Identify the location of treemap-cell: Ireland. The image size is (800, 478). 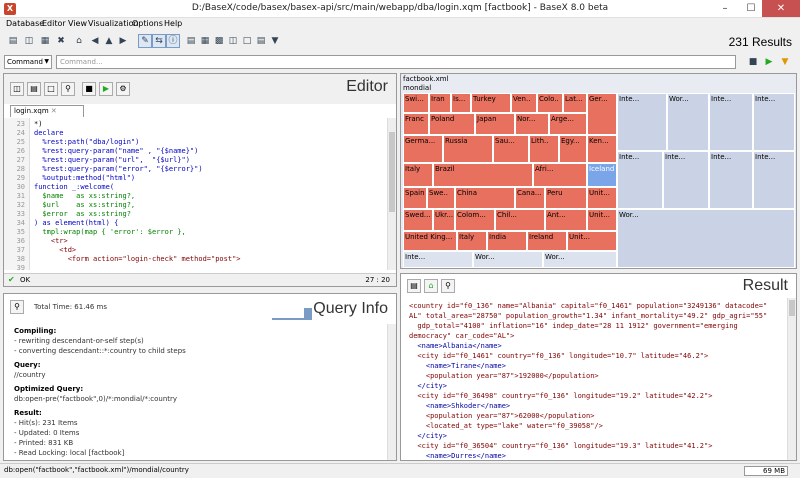
(547, 241).